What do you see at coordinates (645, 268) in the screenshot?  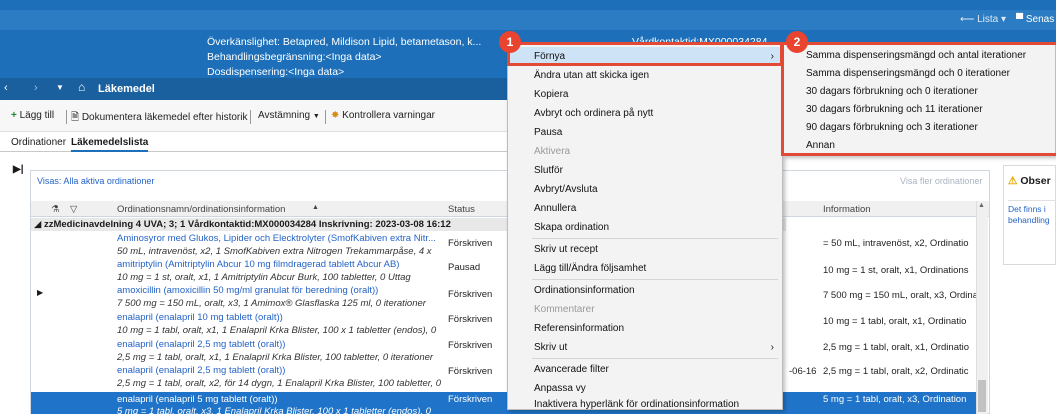 I see `menu-item-folsamhet: Lägg till/Ändra följsamhet` at bounding box center [645, 268].